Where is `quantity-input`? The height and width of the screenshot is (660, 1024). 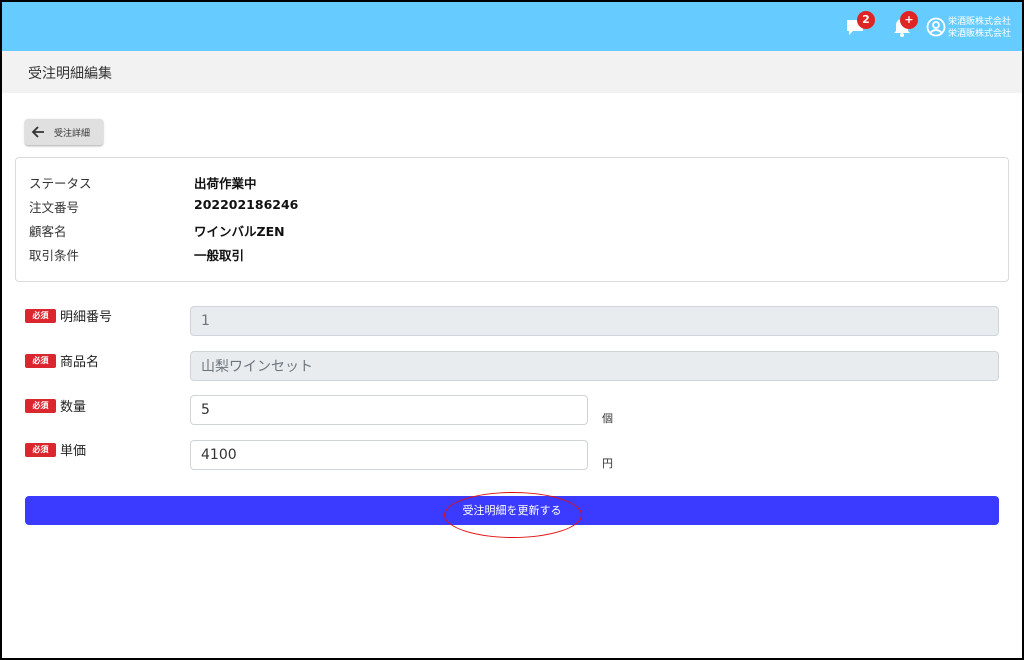 quantity-input is located at coordinates (389, 410).